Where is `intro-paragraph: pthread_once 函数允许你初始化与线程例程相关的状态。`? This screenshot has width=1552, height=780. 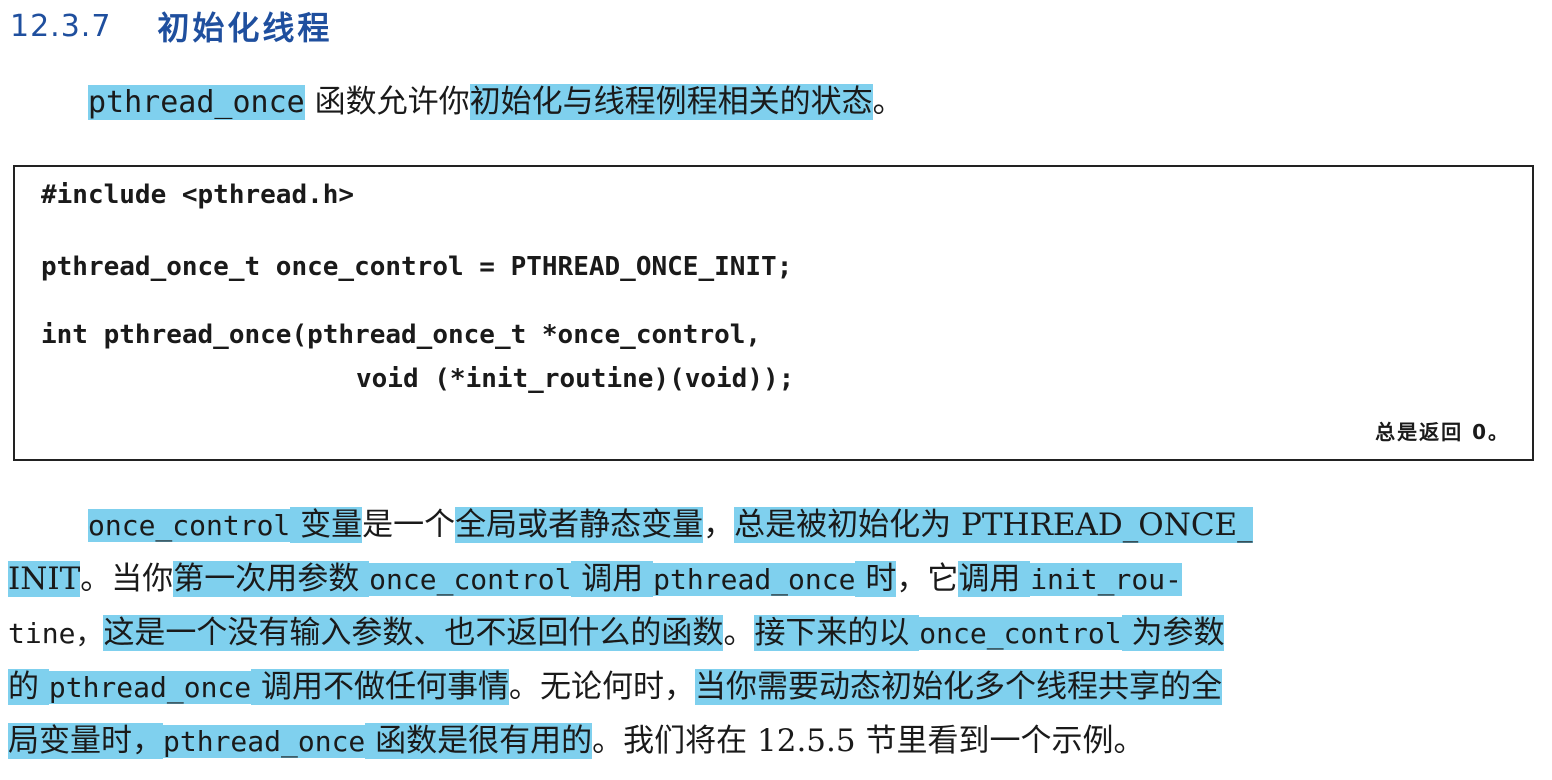 intro-paragraph: pthread_once 函数允许你初始化与线程例程相关的状态。 is located at coordinates (496, 102).